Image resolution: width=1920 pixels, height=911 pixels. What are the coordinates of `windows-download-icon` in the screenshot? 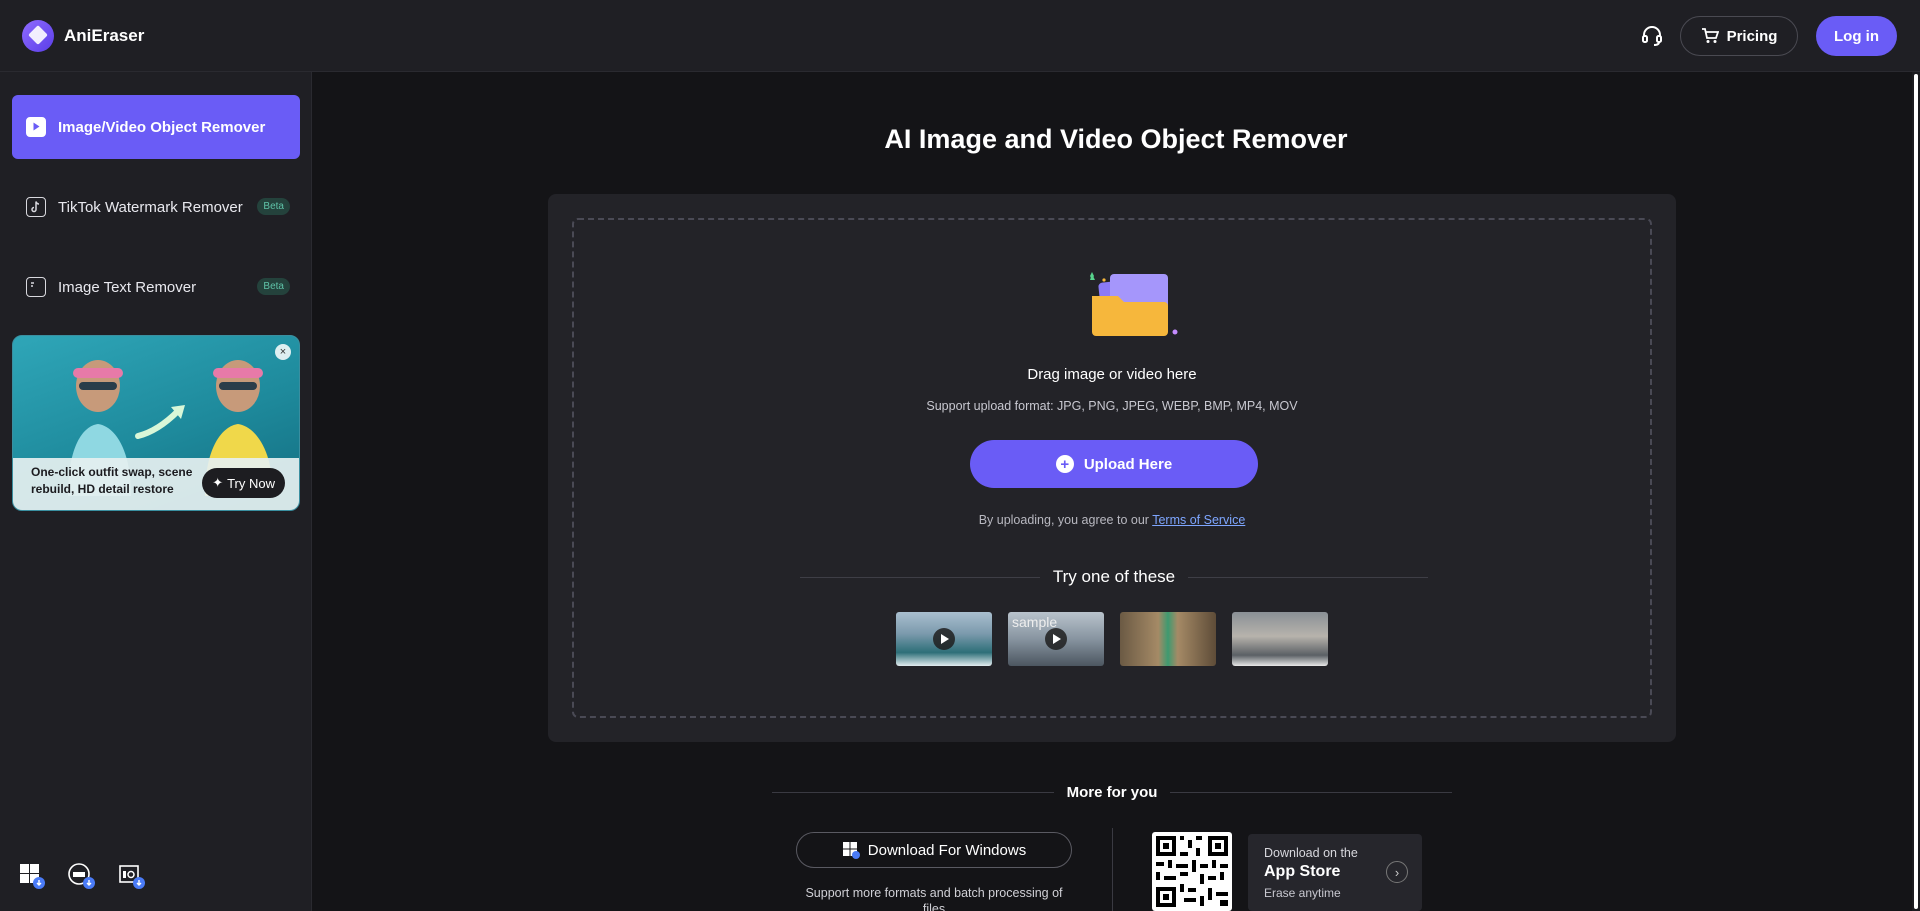 It's located at (32, 876).